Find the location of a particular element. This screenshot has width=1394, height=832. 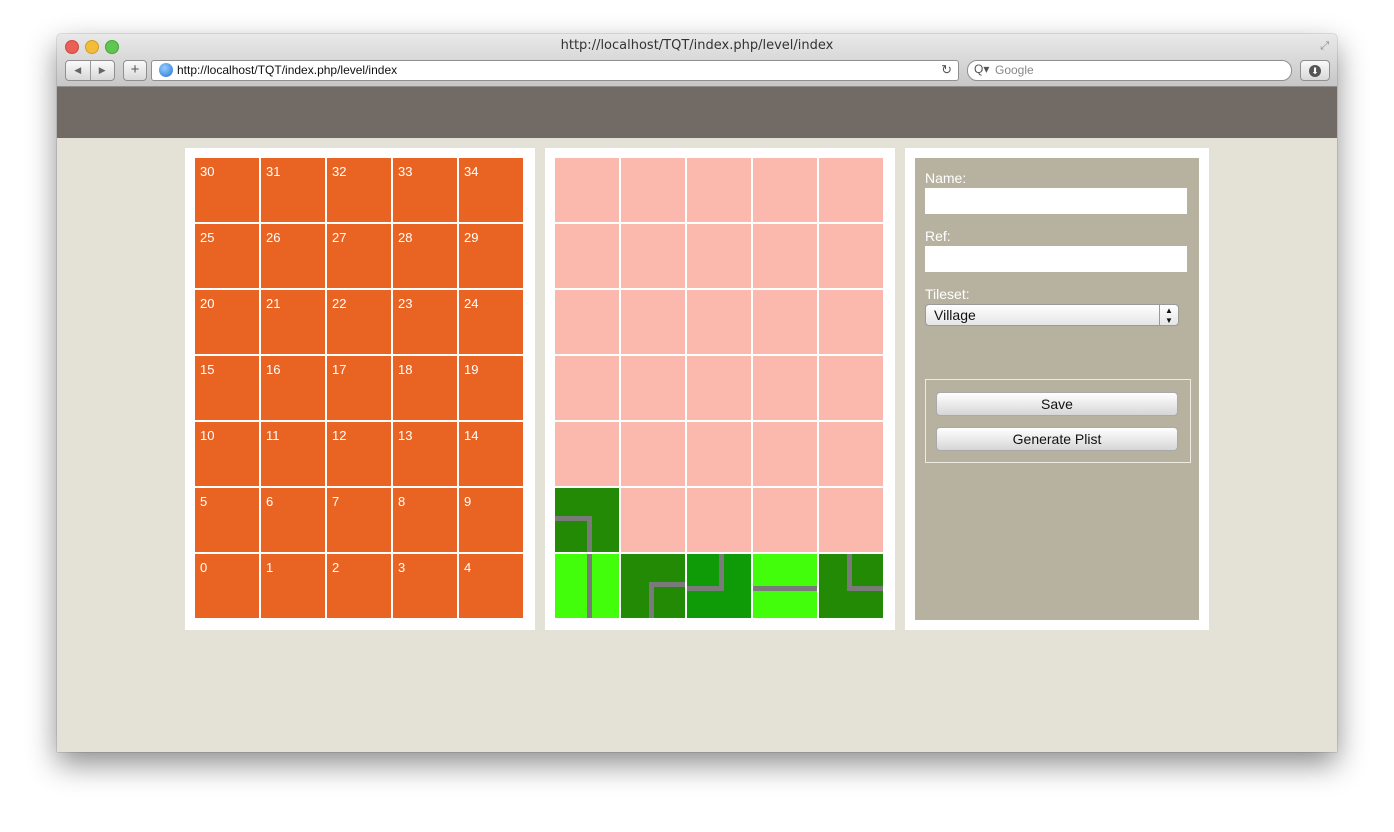

grid-cell: 14 is located at coordinates (491, 454).